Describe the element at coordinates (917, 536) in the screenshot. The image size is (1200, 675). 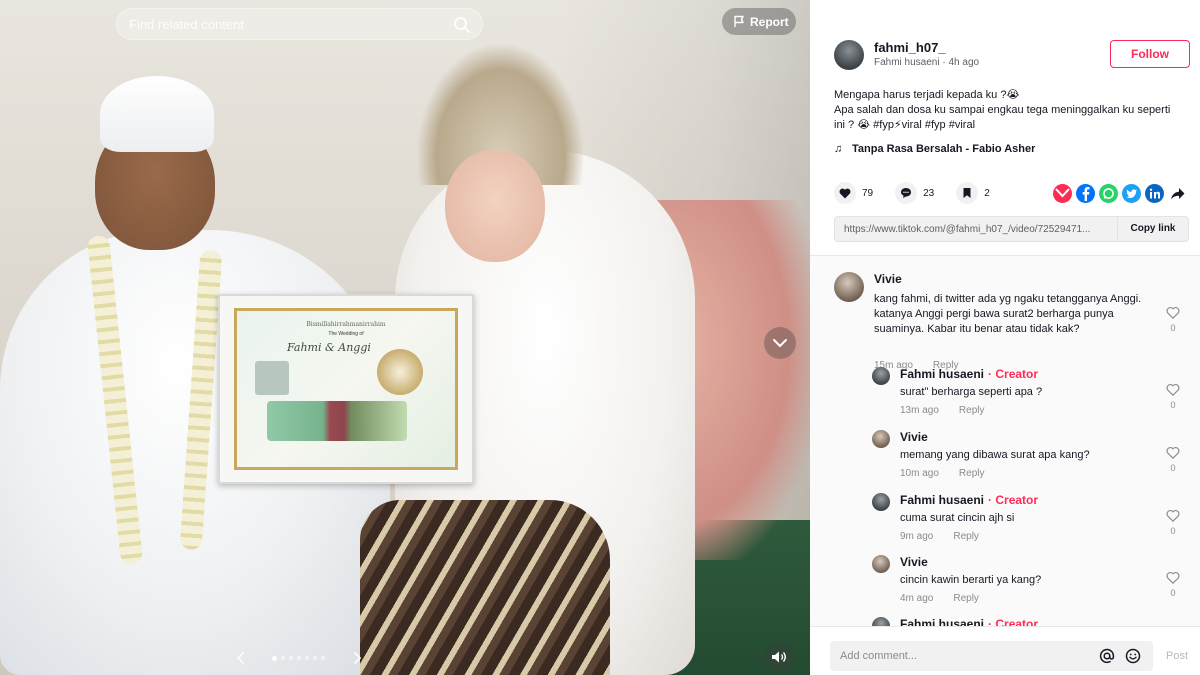
I see `comment-time: 9m ago` at that location.